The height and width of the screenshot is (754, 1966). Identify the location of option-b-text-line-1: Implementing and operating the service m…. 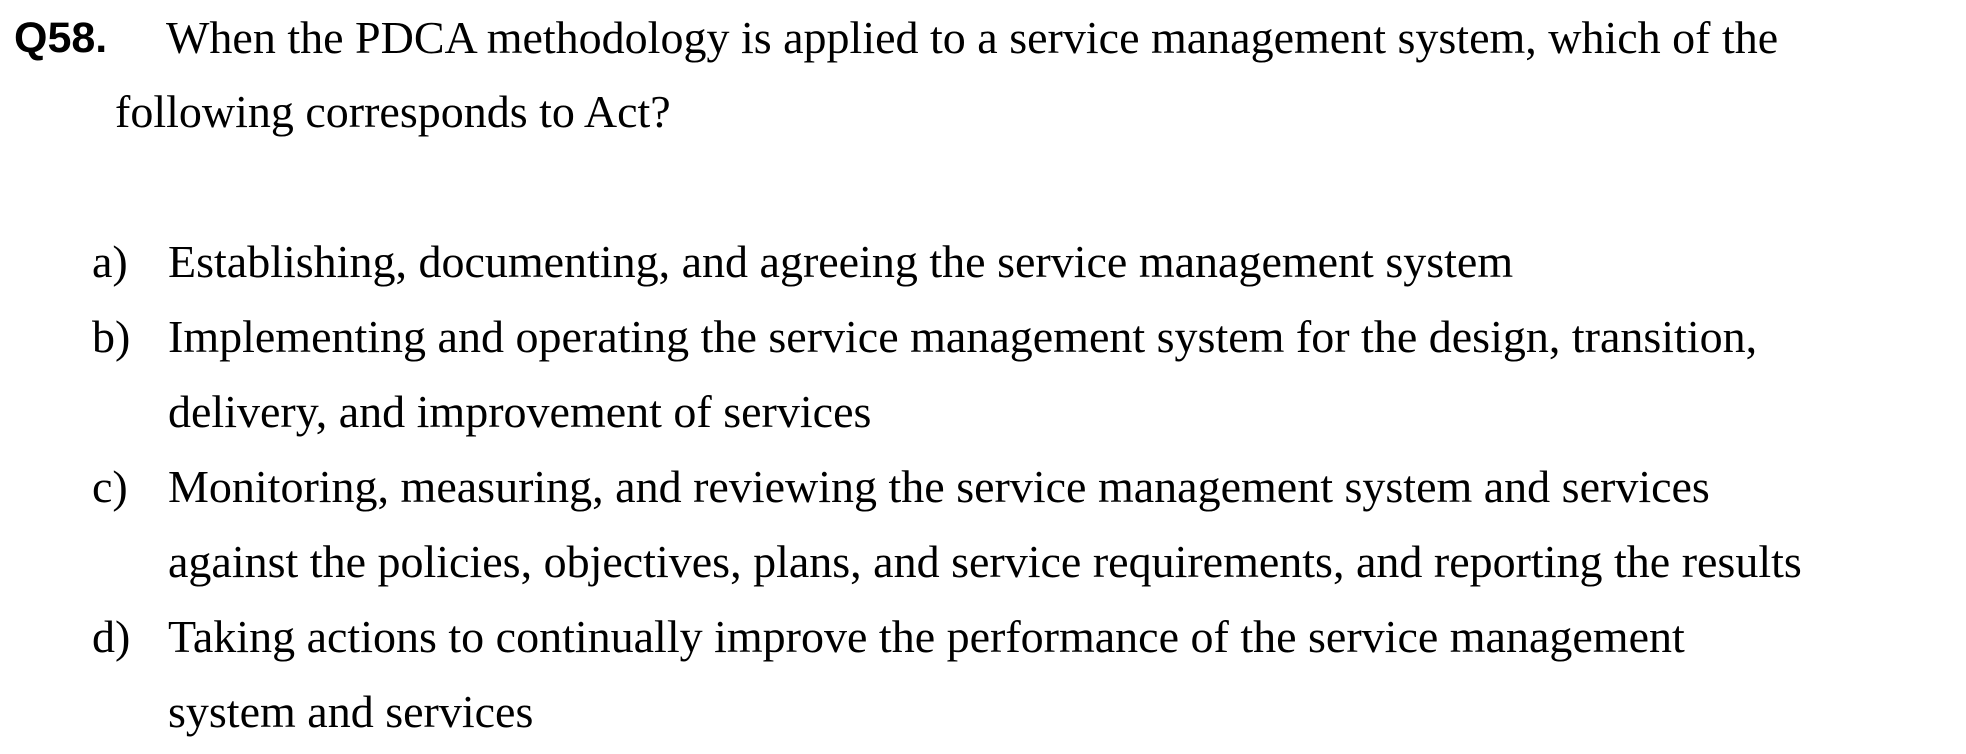
(963, 336).